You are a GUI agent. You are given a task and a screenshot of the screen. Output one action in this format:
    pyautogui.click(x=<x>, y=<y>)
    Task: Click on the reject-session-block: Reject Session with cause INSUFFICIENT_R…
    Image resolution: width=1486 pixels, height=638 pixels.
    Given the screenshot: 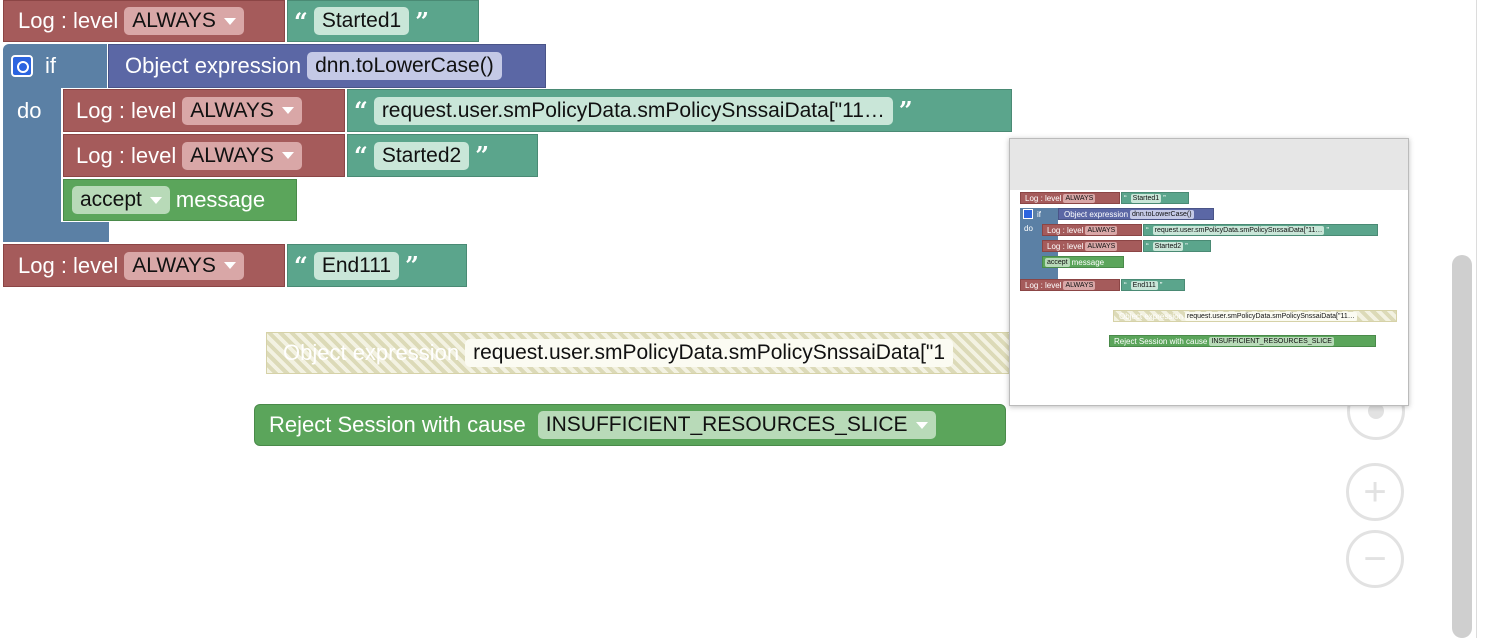 What is the action you would take?
    pyautogui.click(x=630, y=425)
    